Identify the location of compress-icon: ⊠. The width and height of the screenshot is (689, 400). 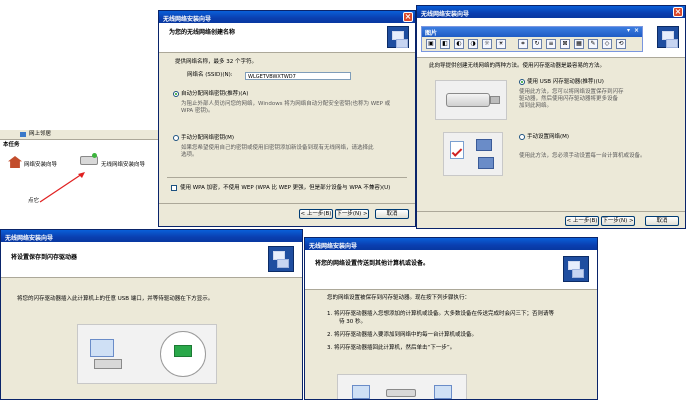
(565, 44).